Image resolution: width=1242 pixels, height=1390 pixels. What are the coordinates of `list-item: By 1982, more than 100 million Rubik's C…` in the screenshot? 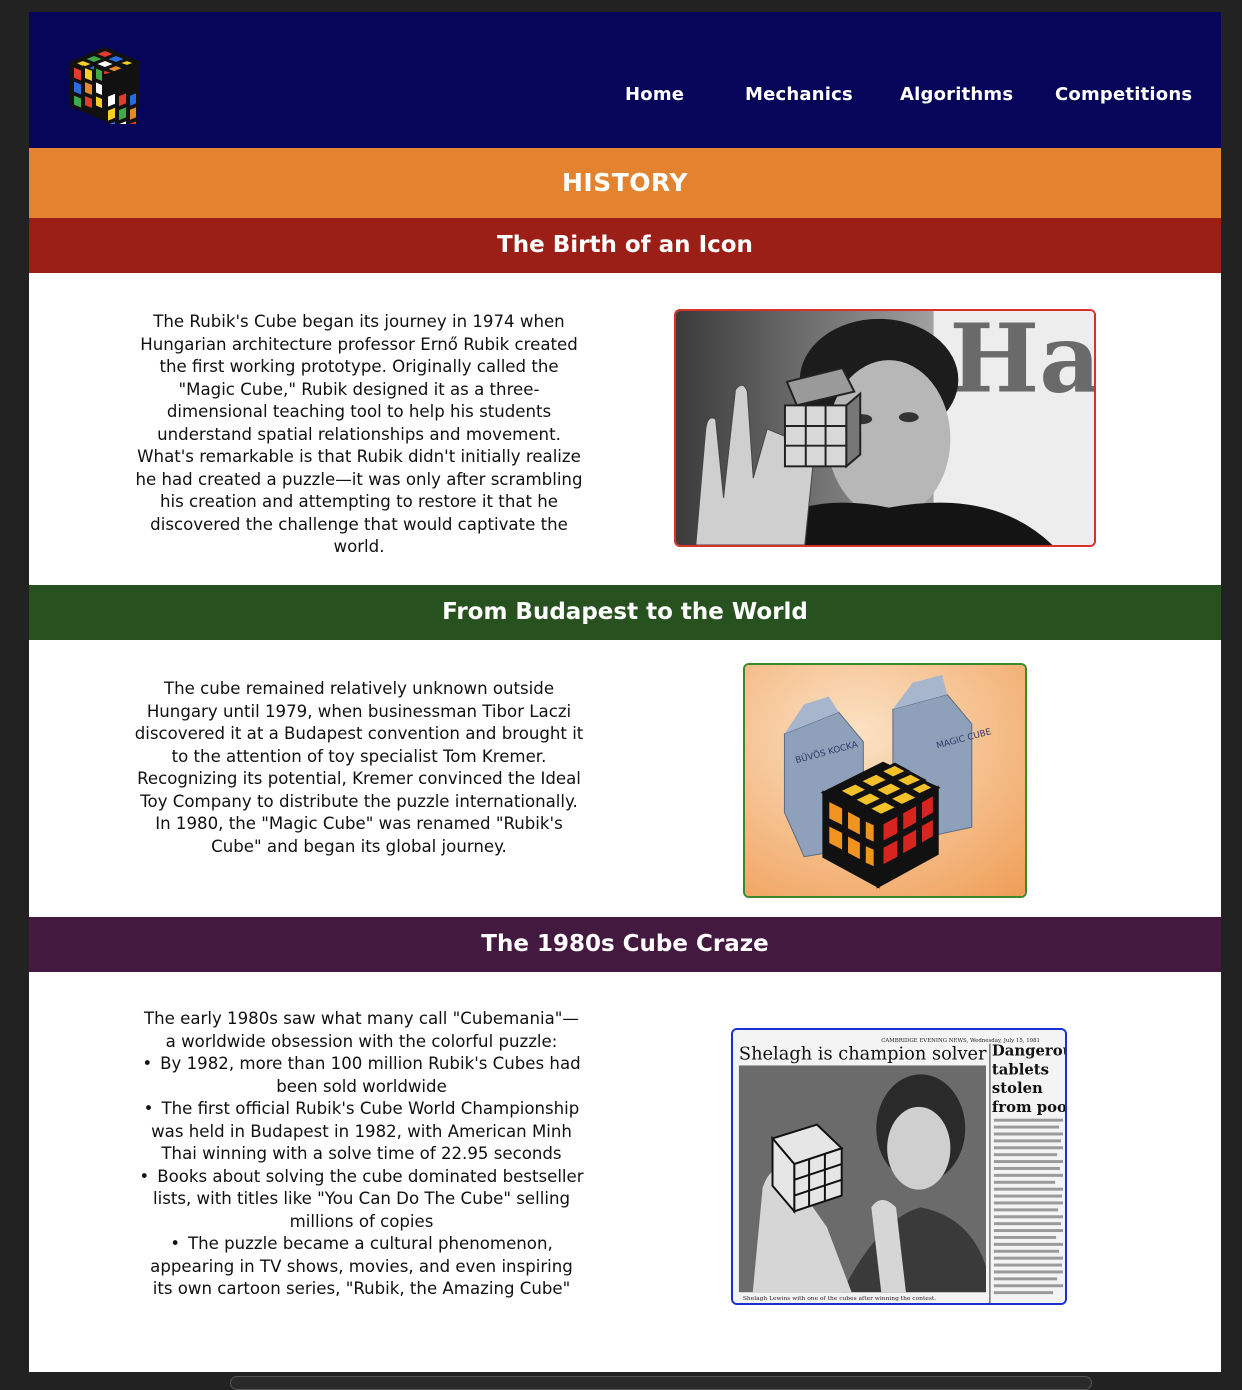 It's located at (361, 1075).